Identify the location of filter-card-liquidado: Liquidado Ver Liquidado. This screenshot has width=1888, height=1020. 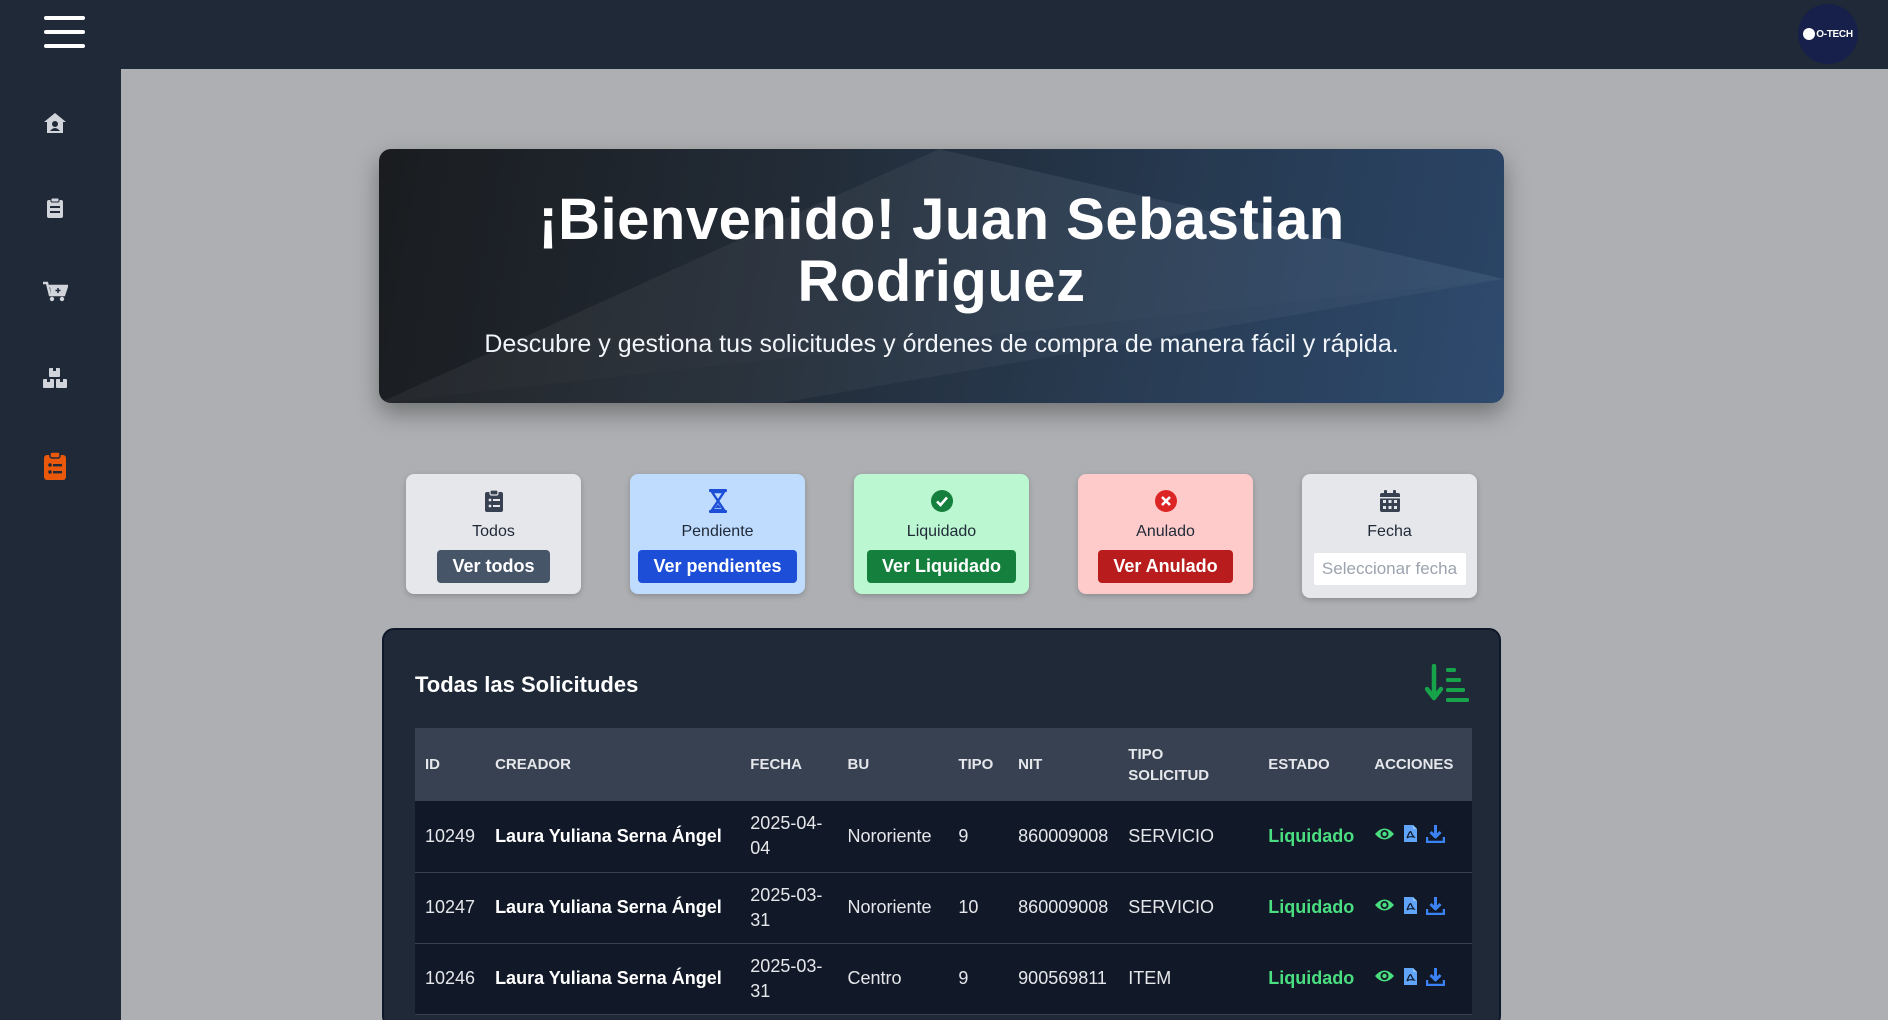
(941, 534).